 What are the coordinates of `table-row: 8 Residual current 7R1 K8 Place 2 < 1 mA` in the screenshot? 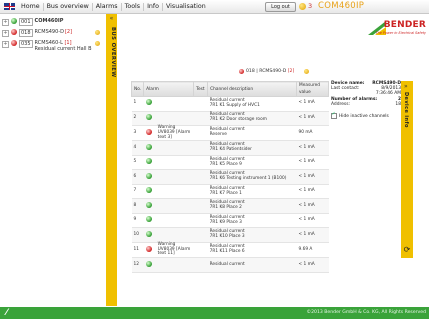 It's located at (230, 206).